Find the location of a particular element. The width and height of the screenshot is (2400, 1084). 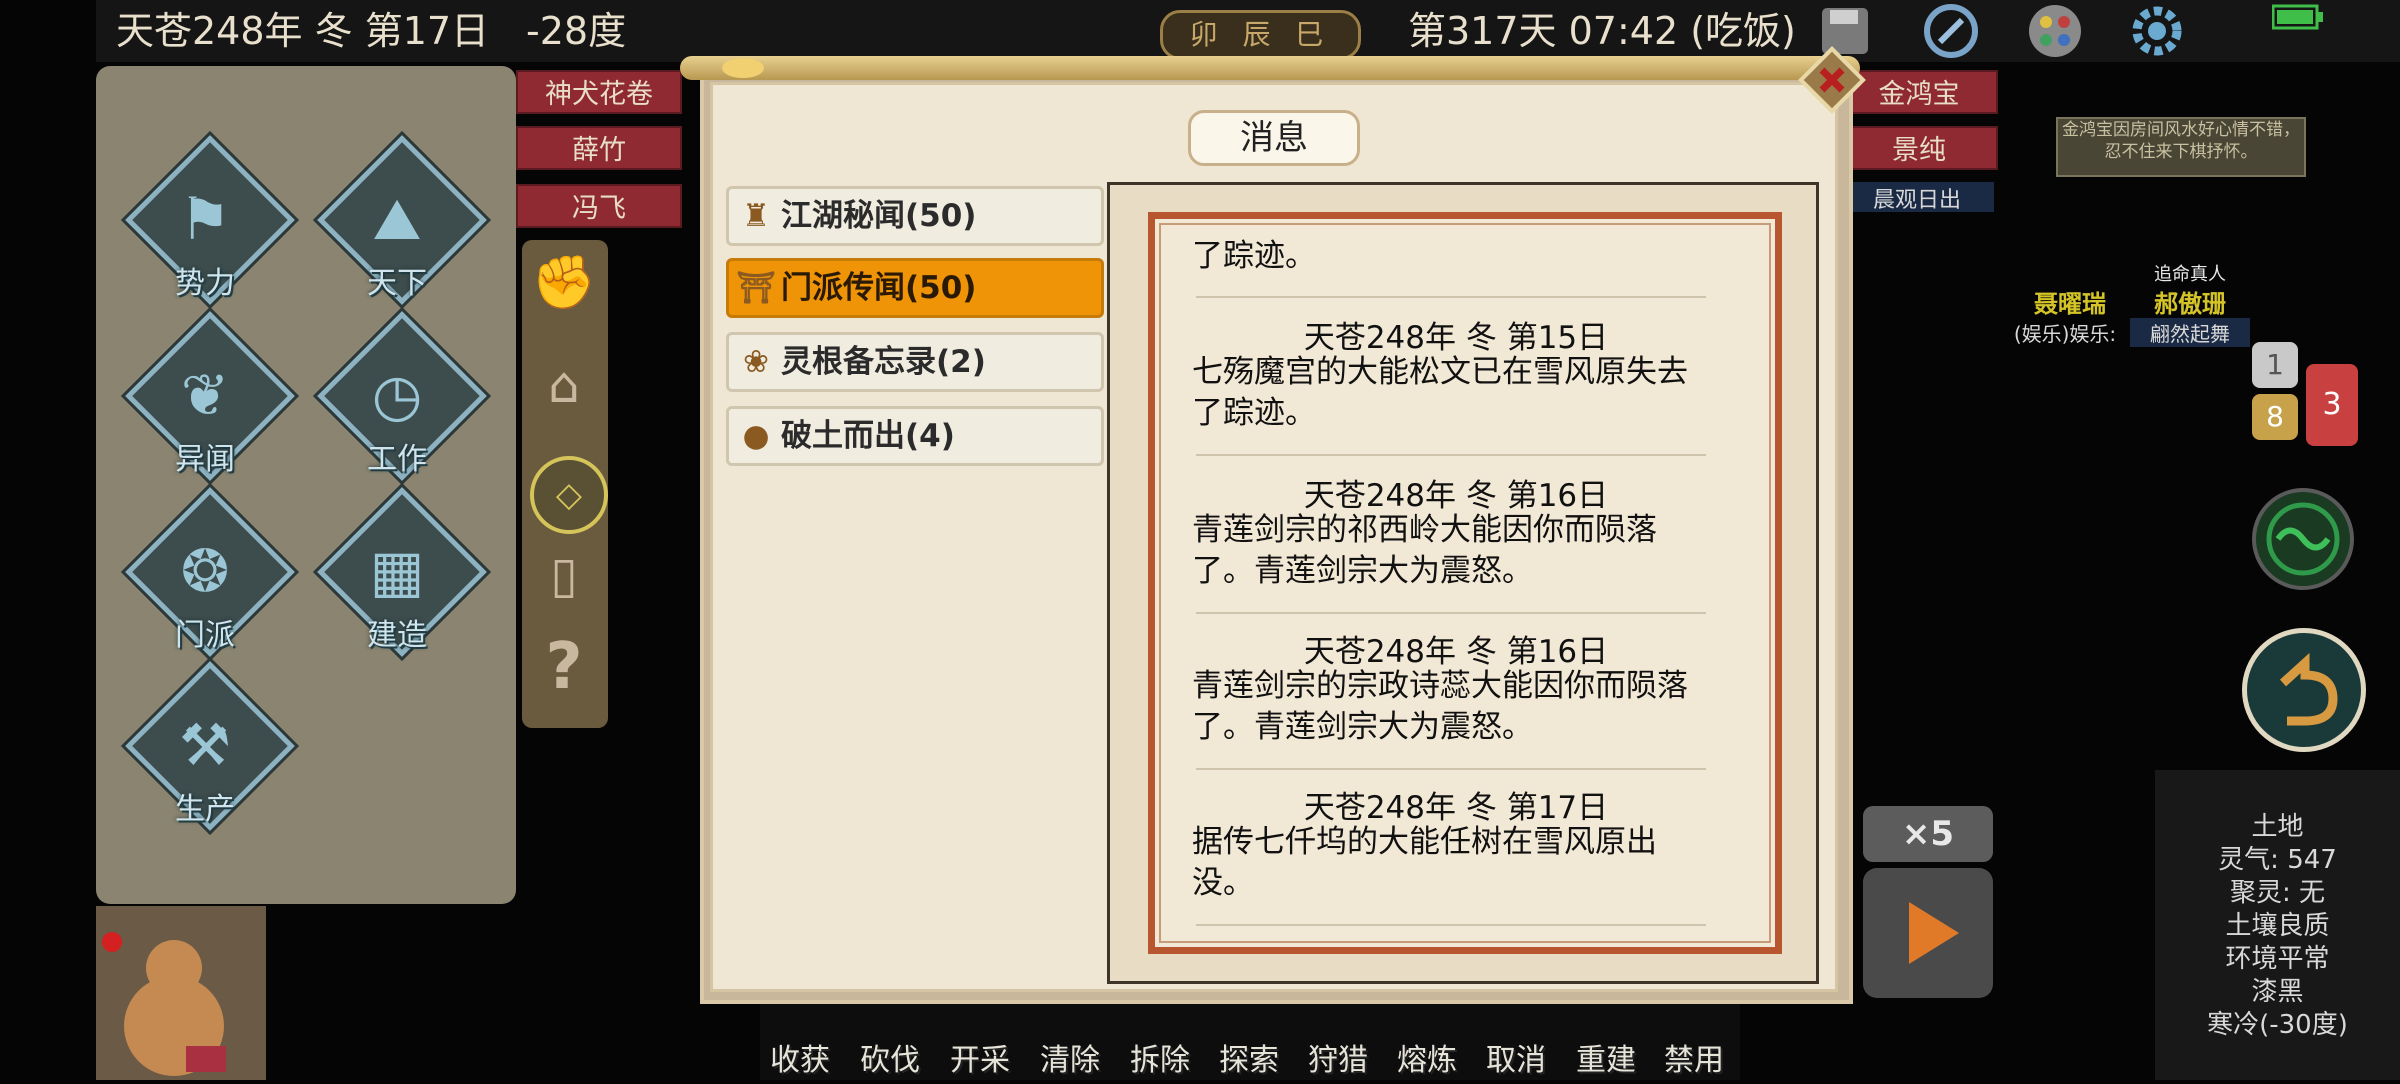

dialog-title: 消息 is located at coordinates (1274, 138).